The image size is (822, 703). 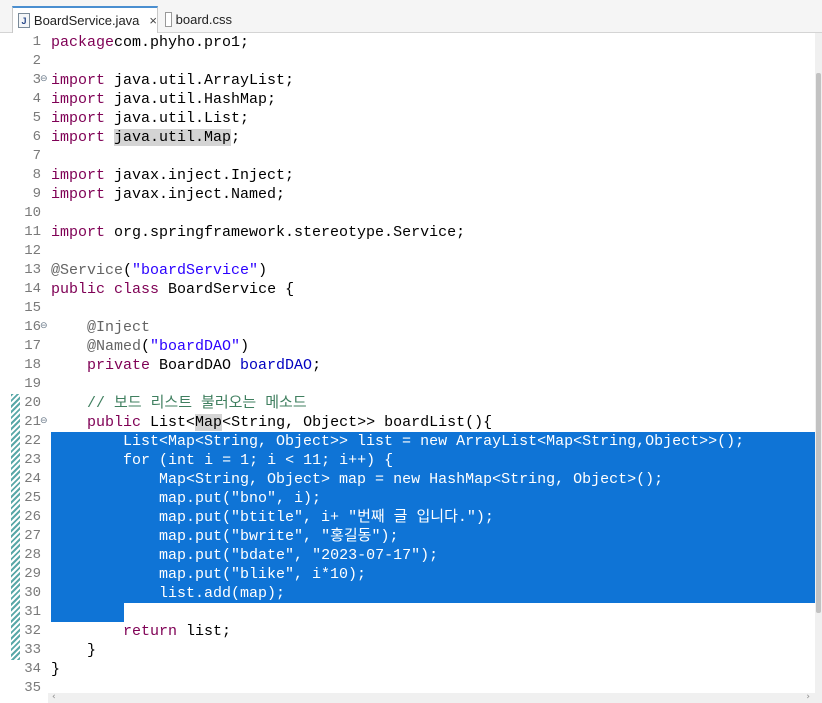 I want to click on code-text: import javax.inject.Inject;, so click(x=172, y=175).